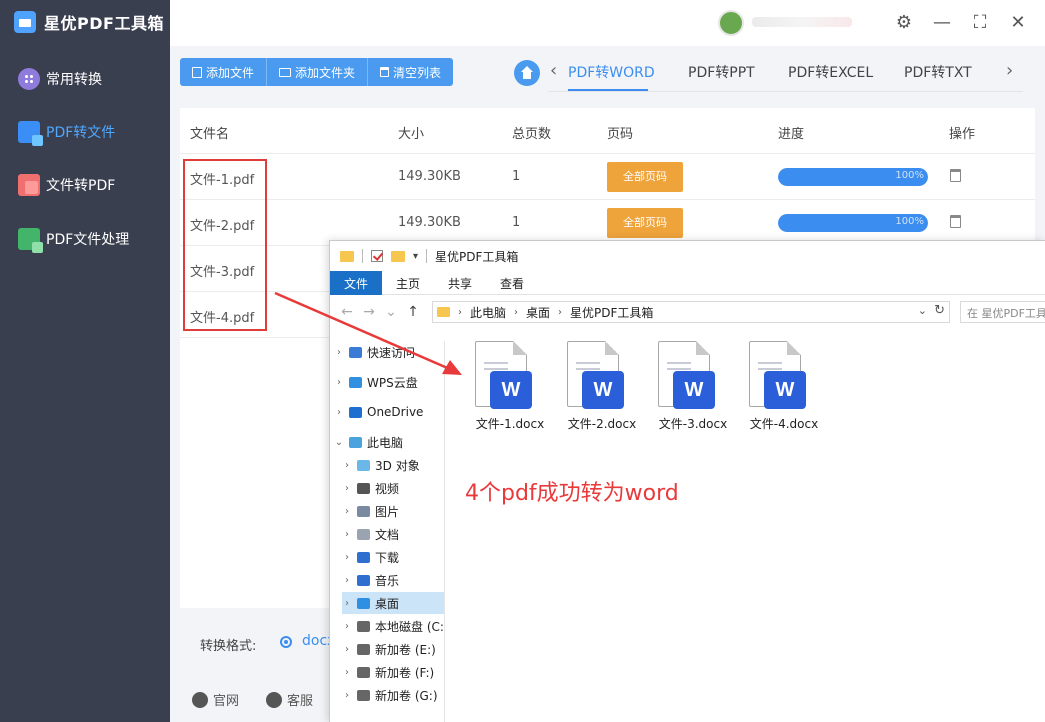 This screenshot has height=722, width=1045. I want to click on tree-item: › 快速访问, so click(389, 352).